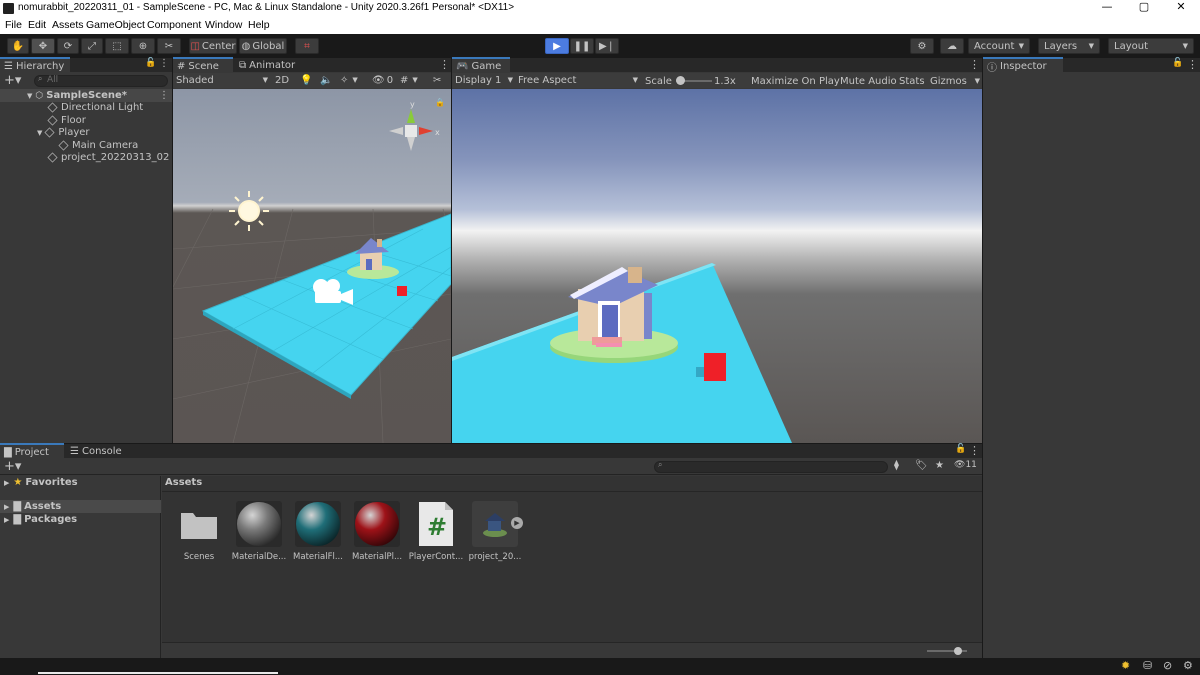  What do you see at coordinates (312, 266) in the screenshot?
I see `scene-viewport: y x 🔒` at bounding box center [312, 266].